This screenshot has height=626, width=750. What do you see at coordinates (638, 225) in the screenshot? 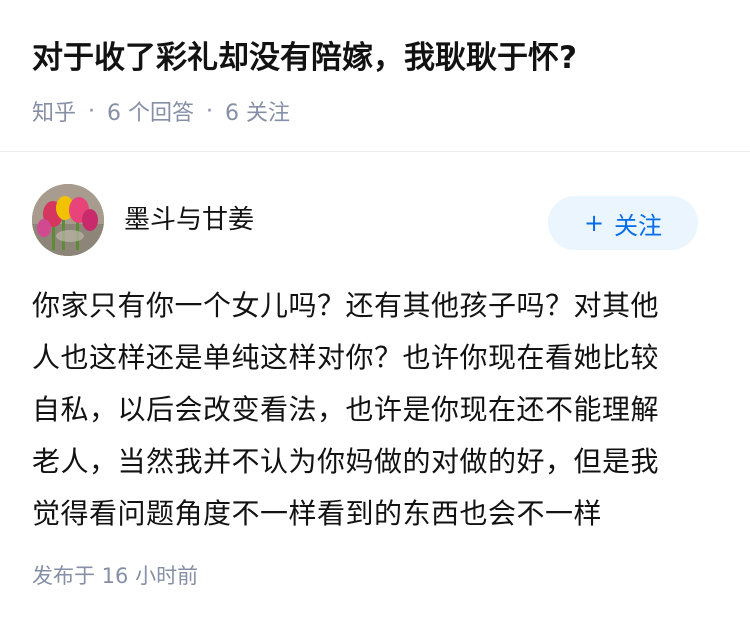
I see `follow-label: 关注` at bounding box center [638, 225].